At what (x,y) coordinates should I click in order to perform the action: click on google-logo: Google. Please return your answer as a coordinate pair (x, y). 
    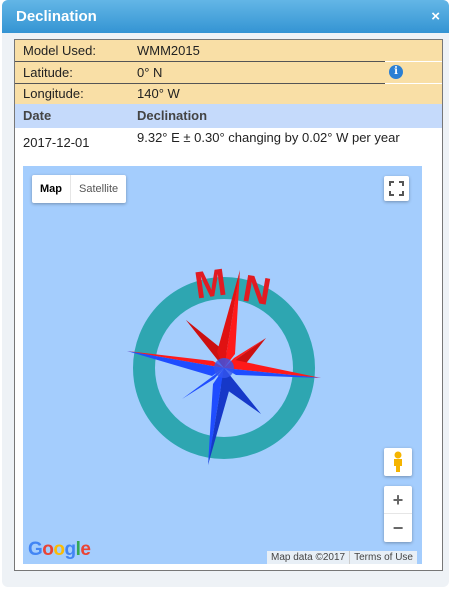
    Looking at the image, I should click on (59, 549).